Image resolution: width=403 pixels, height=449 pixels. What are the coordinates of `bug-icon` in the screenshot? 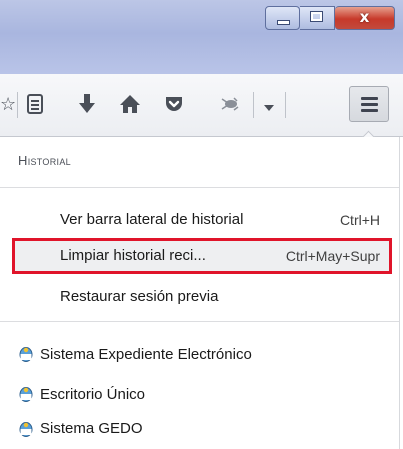 It's located at (230, 104).